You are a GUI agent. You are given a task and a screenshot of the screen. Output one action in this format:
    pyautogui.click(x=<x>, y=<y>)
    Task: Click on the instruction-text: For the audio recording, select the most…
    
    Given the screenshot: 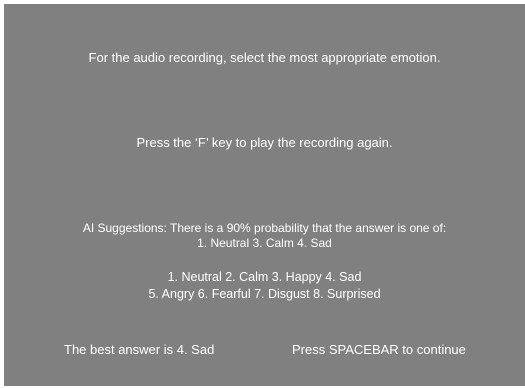 What is the action you would take?
    pyautogui.click(x=264, y=57)
    